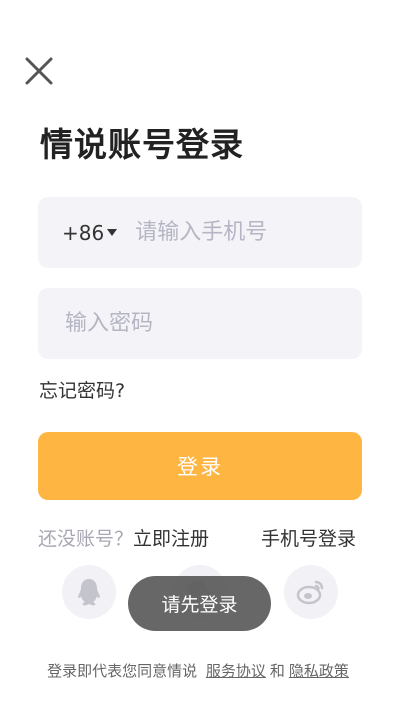 This screenshot has height=711, width=400. What do you see at coordinates (319, 671) in the screenshot?
I see `privacy-policy-link: 隐私政策` at bounding box center [319, 671].